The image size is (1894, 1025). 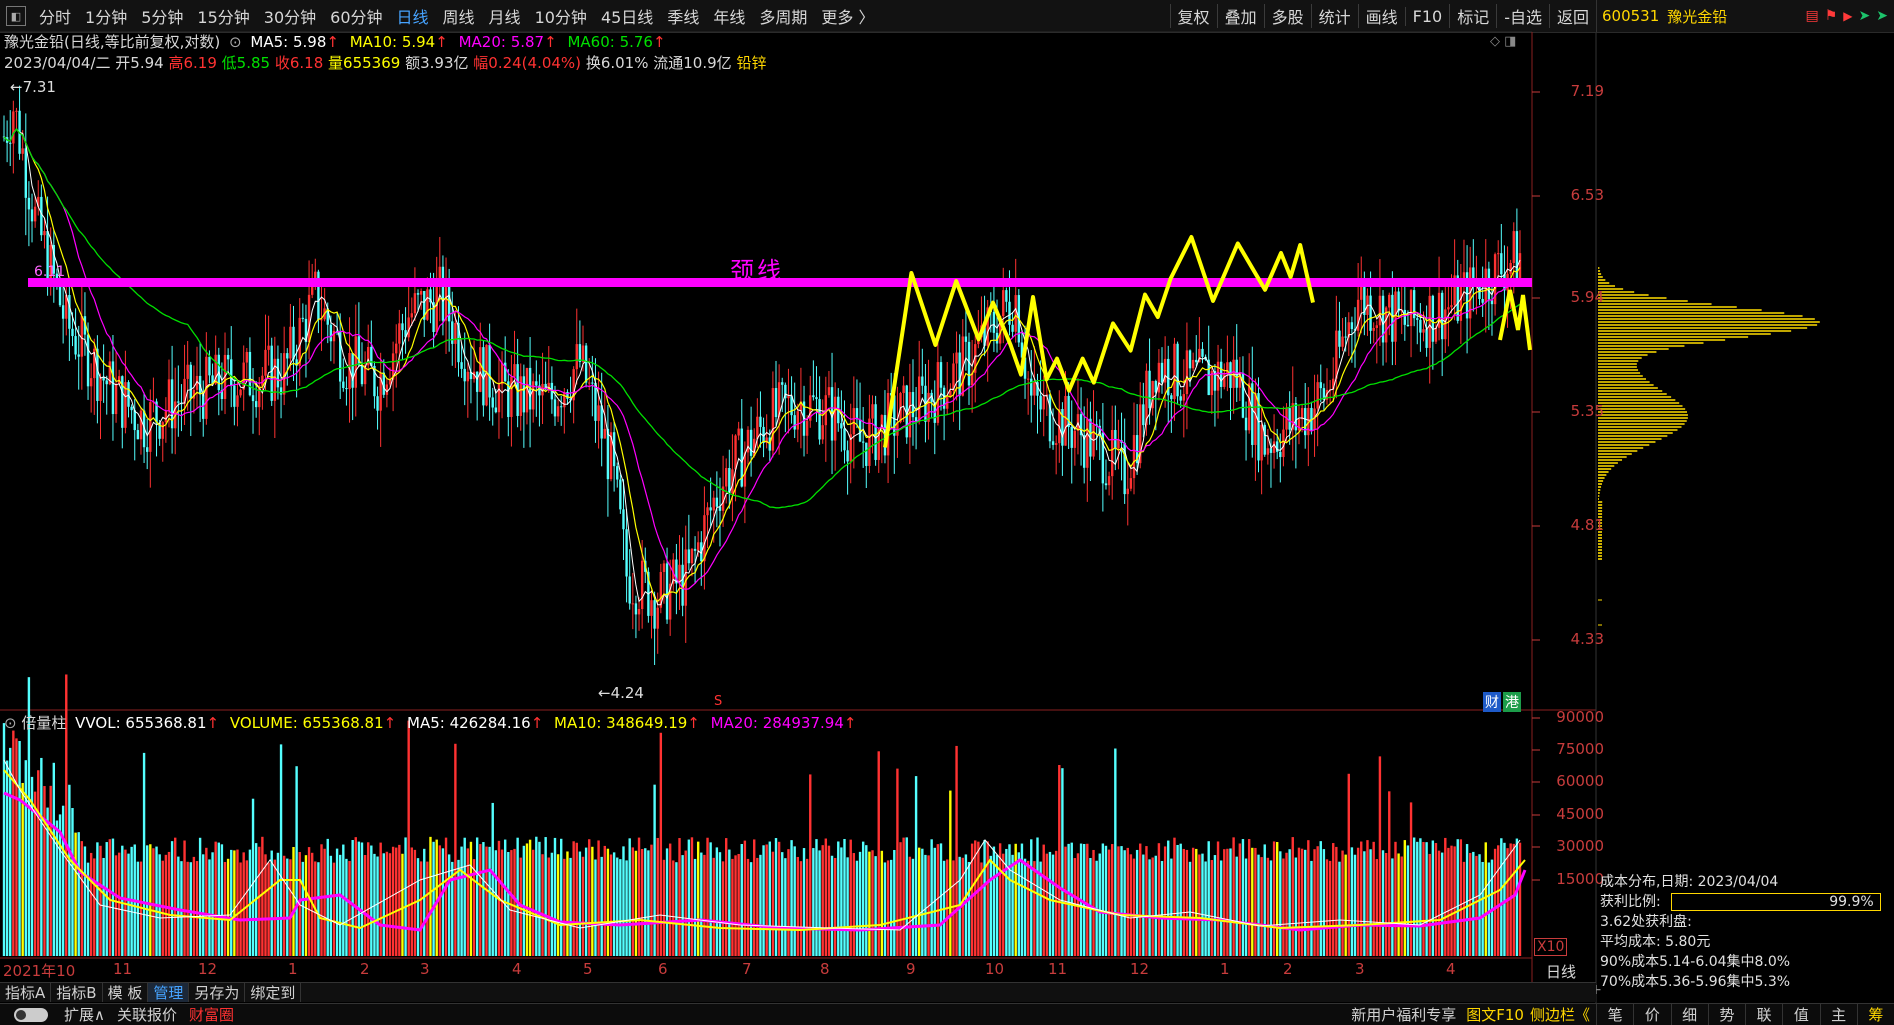 I want to click on related-quotes-button: 关联报价, so click(x=147, y=1014).